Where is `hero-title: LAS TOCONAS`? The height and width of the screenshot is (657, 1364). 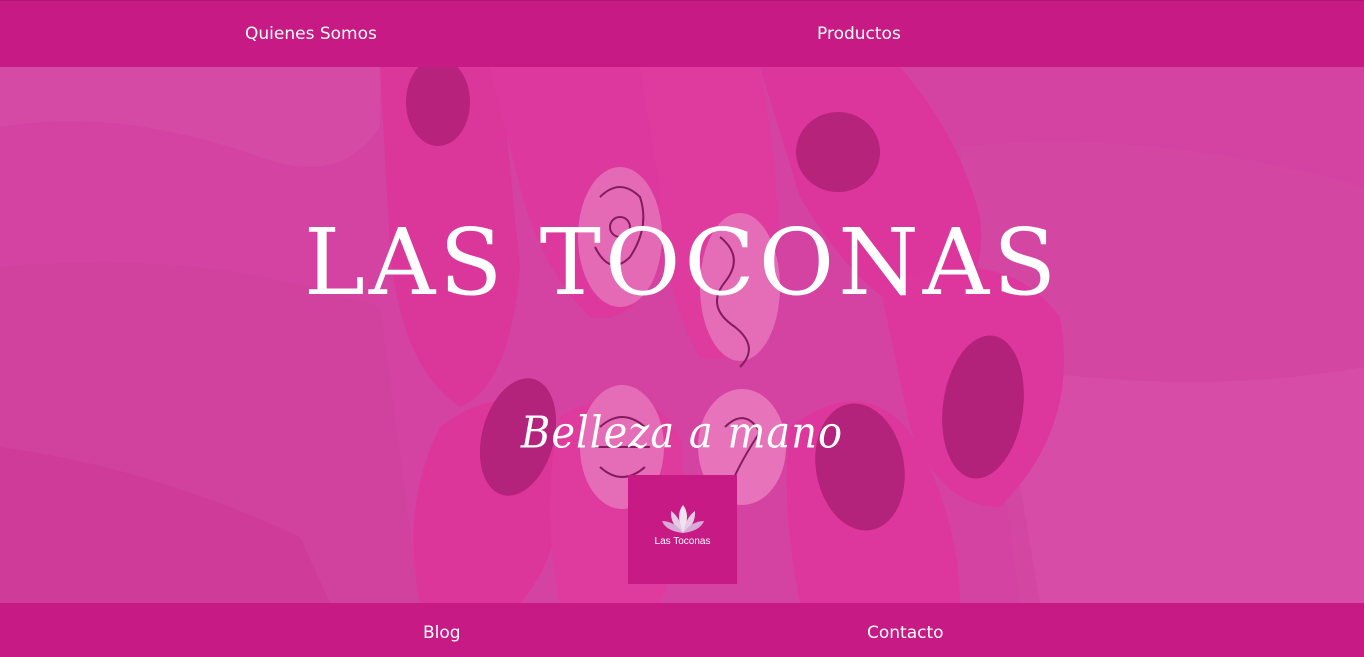
hero-title: LAS TOCONAS is located at coordinates (682, 262).